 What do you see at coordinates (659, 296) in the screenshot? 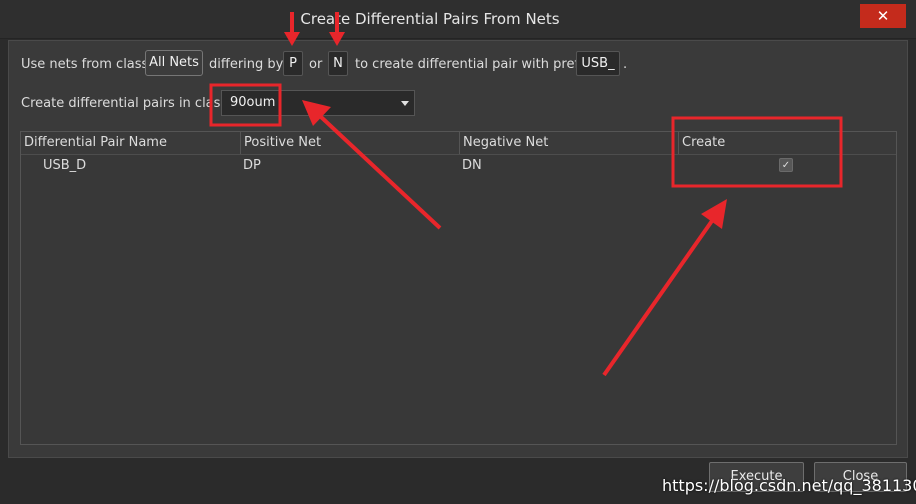
I see `arrow-create-shaft` at bounding box center [659, 296].